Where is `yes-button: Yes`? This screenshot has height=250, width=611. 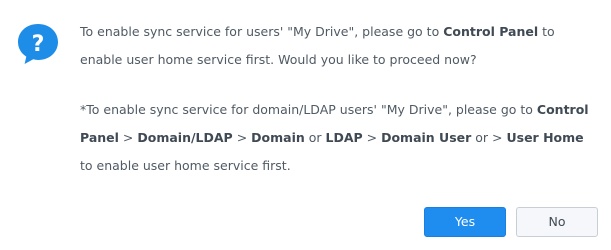 yes-button: Yes is located at coordinates (465, 222).